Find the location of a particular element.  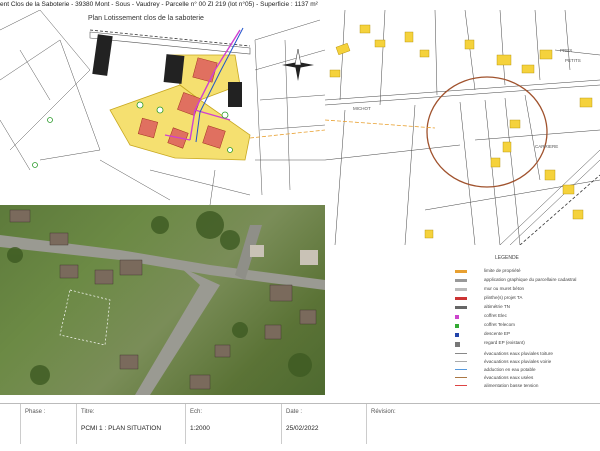

legend-item: mur ou muret béton is located at coordinates (525, 289).